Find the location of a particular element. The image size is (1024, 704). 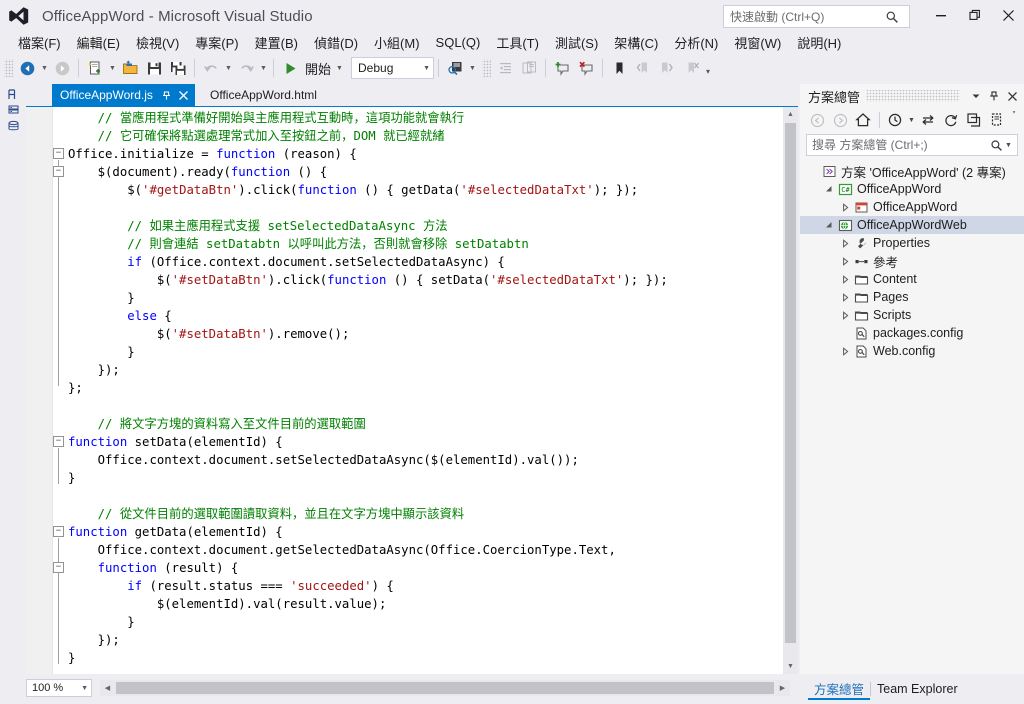

menu-item-edit: 編輯(E) is located at coordinates (98, 42).